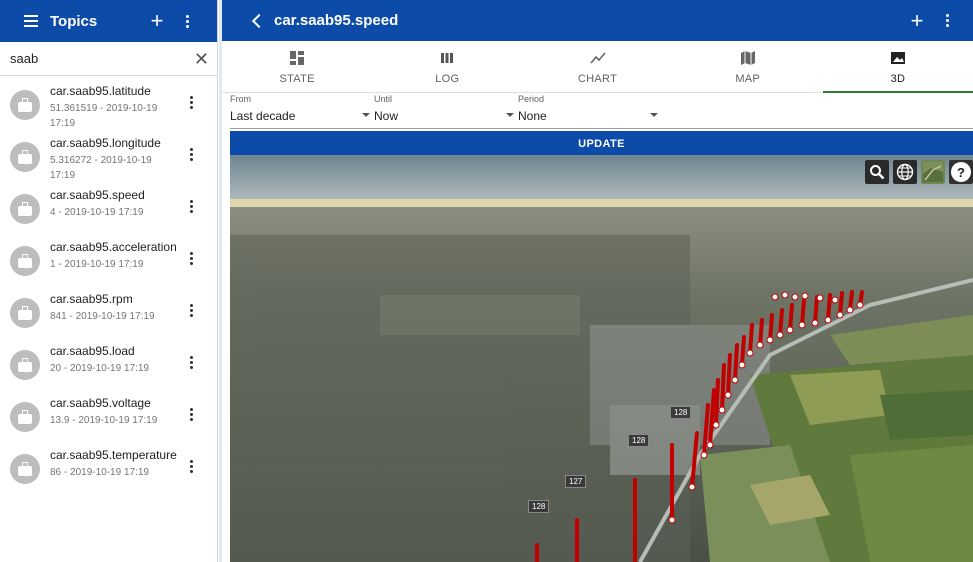 The image size is (973, 562). What do you see at coordinates (297, 79) in the screenshot?
I see `tab-label: STATE` at bounding box center [297, 79].